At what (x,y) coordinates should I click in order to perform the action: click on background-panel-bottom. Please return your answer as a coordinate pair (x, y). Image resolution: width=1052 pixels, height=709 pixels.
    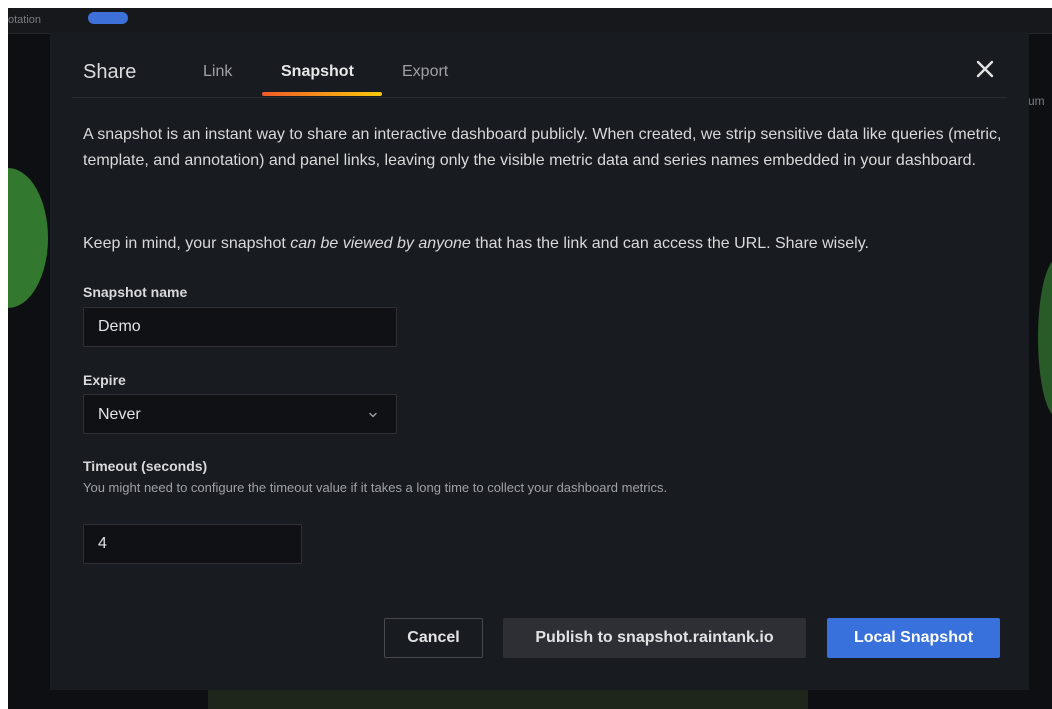
    Looking at the image, I should click on (508, 698).